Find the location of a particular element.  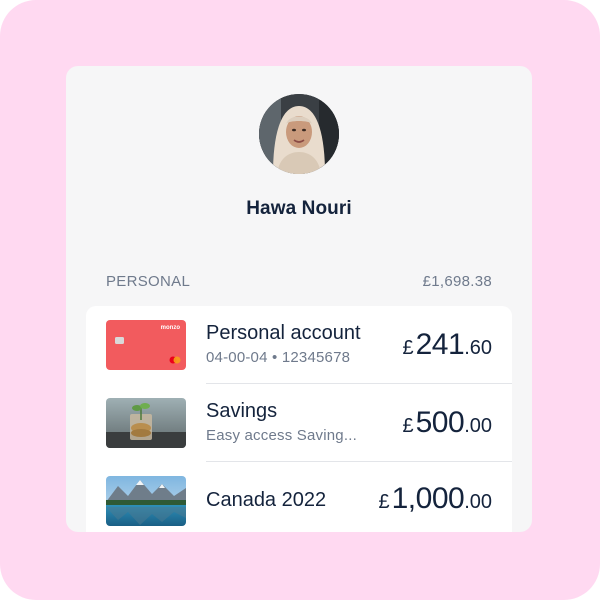

balance-major: 500 is located at coordinates (440, 422).